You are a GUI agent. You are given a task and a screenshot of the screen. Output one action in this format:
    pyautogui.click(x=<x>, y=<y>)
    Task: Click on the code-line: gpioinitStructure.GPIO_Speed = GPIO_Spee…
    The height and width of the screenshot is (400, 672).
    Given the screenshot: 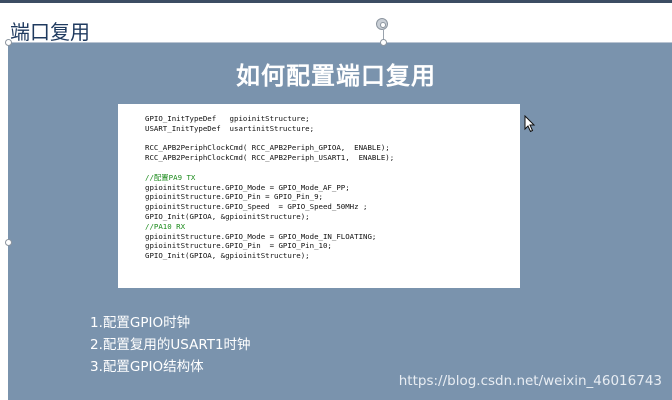 What is the action you would take?
    pyautogui.click(x=256, y=207)
    